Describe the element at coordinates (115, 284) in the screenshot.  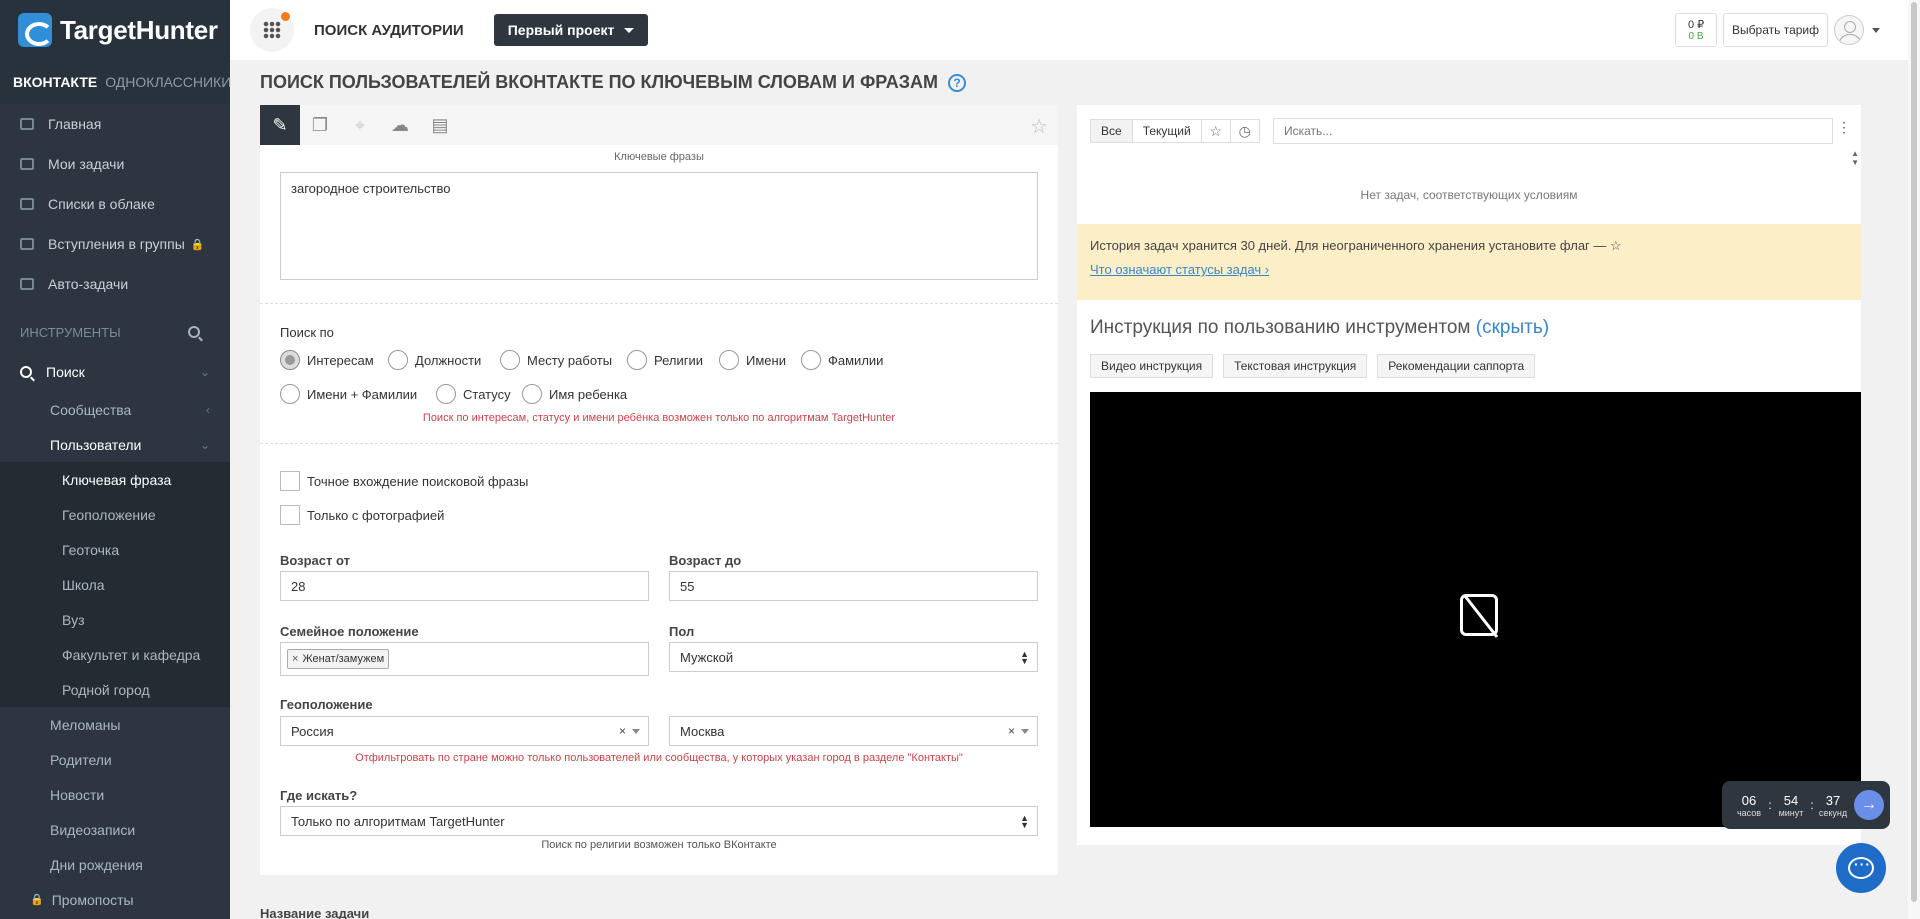
I see `sidebar-item-auto-tasks: Авто-задачи` at that location.